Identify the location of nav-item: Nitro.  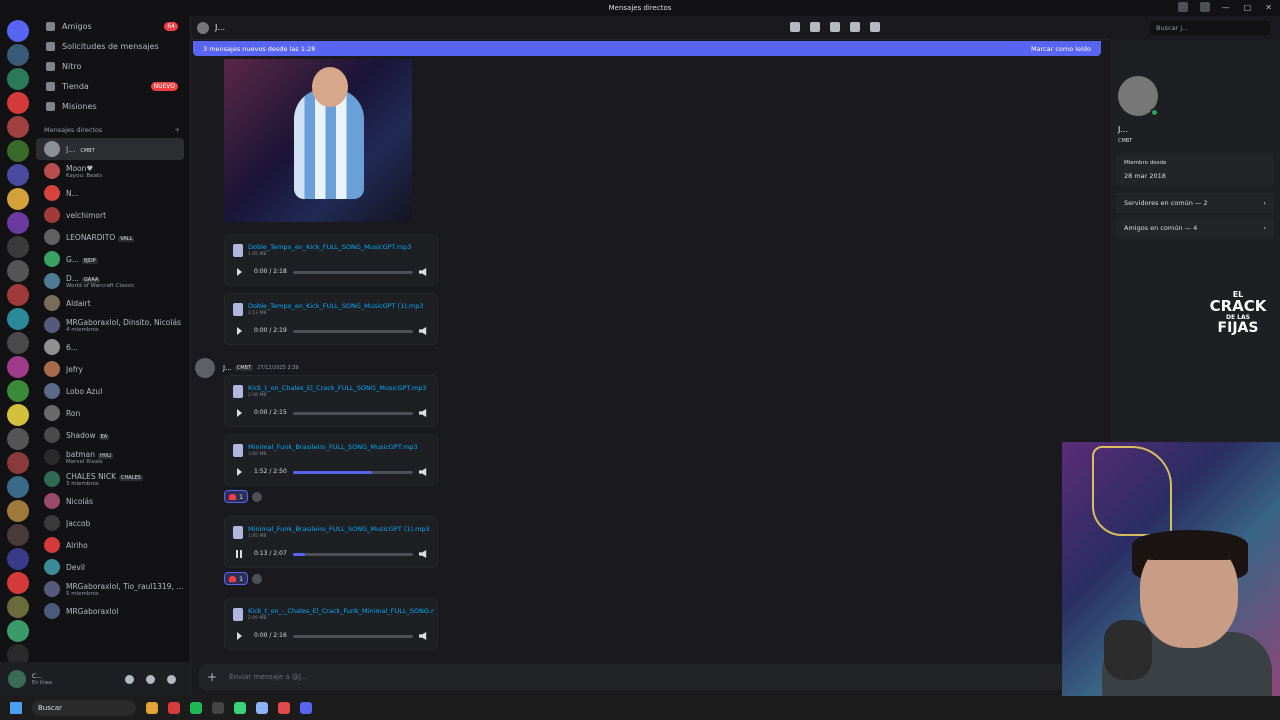
(113, 66).